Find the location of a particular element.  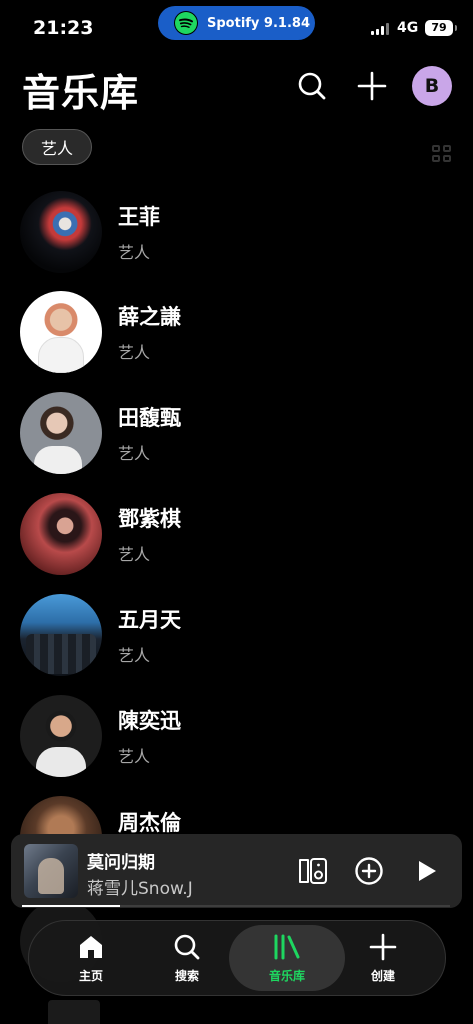

search-button is located at coordinates (312, 86).